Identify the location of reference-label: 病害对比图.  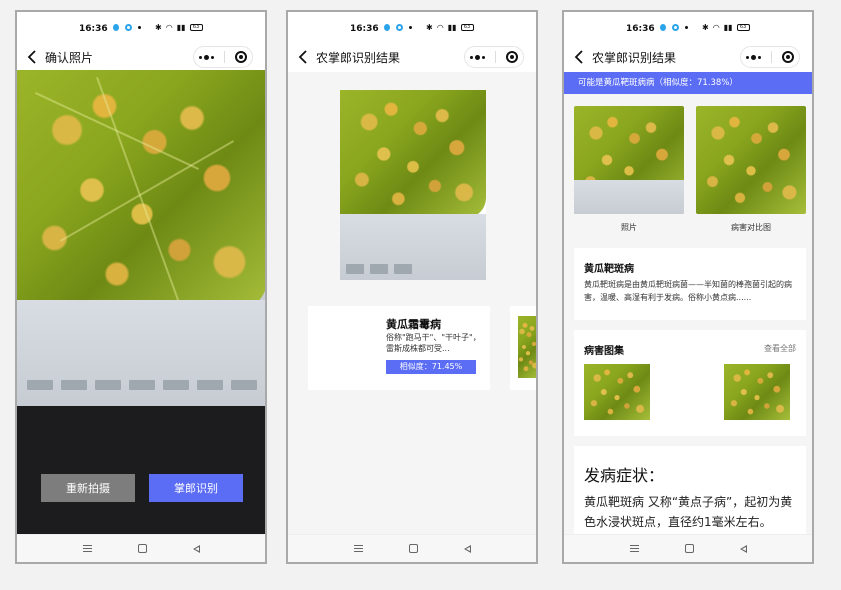
(751, 227).